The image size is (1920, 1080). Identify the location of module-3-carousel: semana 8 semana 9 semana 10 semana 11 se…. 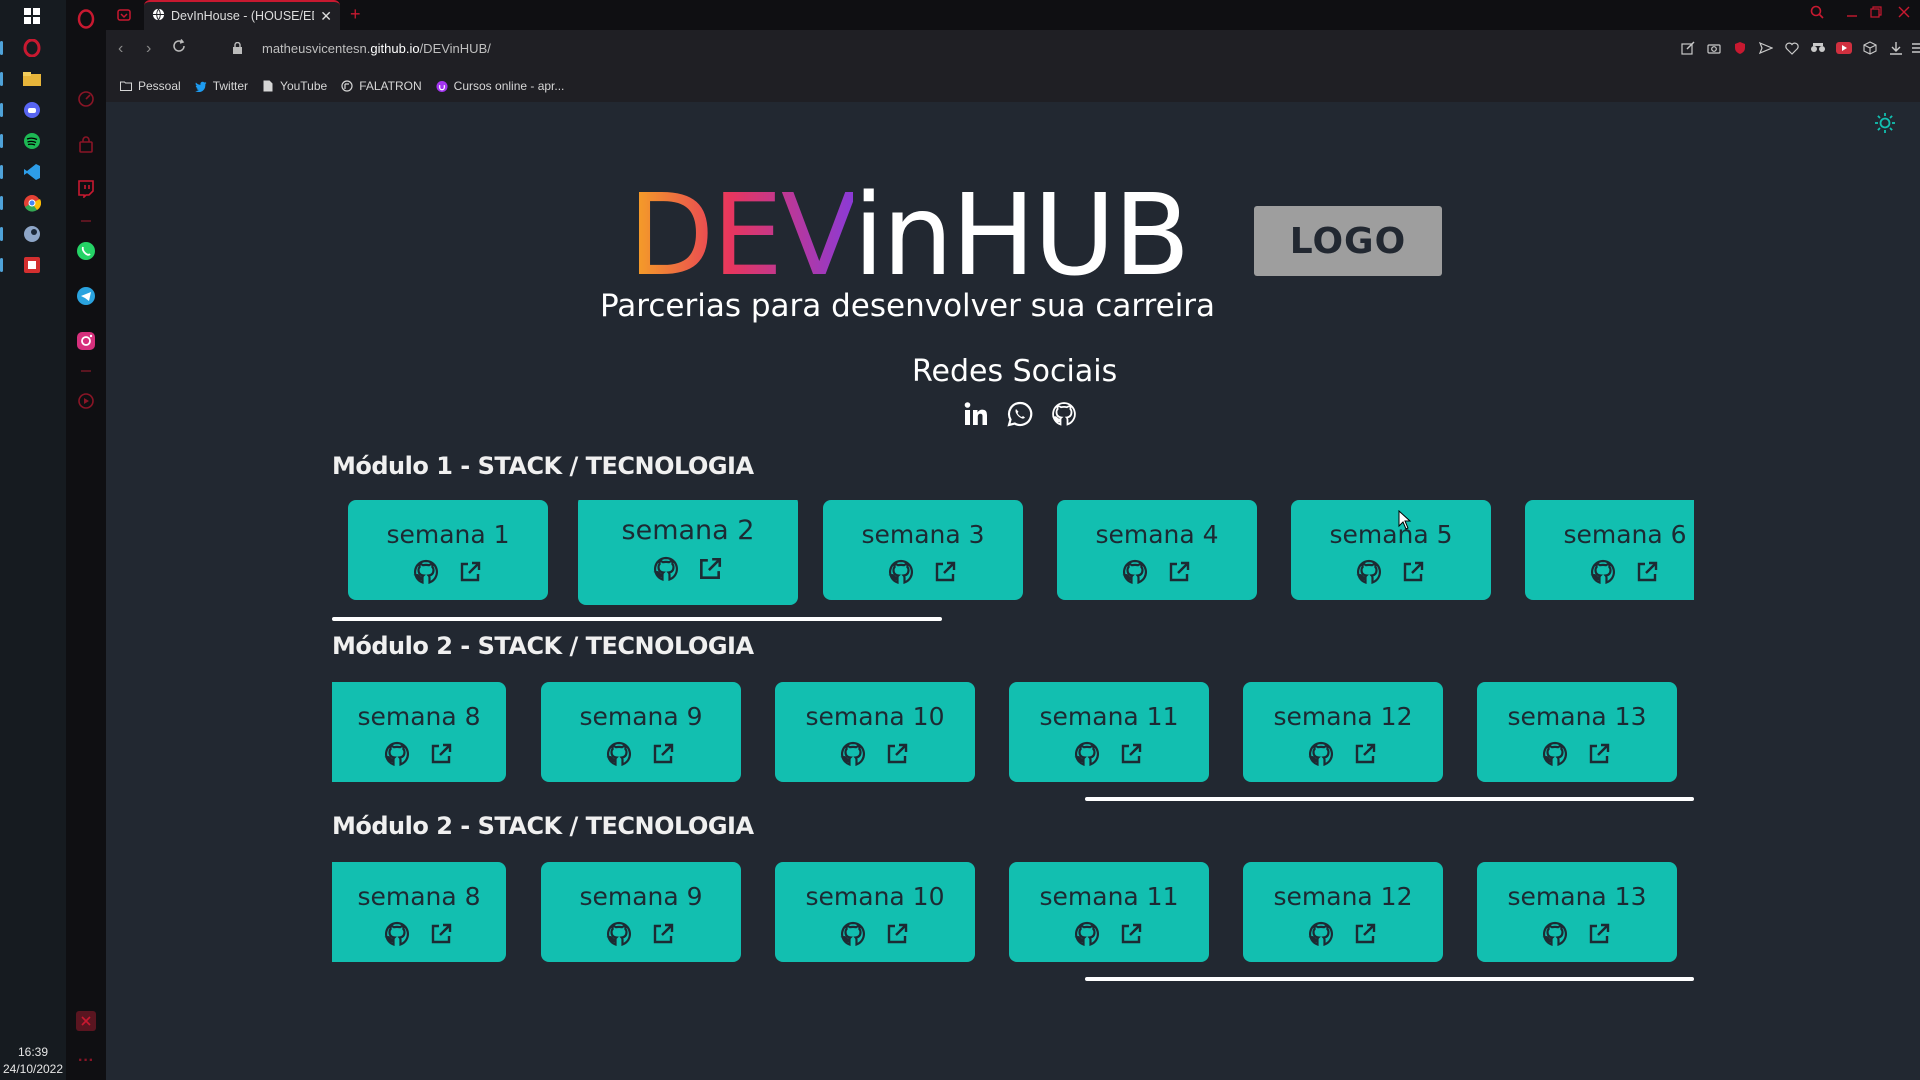
(1013, 917).